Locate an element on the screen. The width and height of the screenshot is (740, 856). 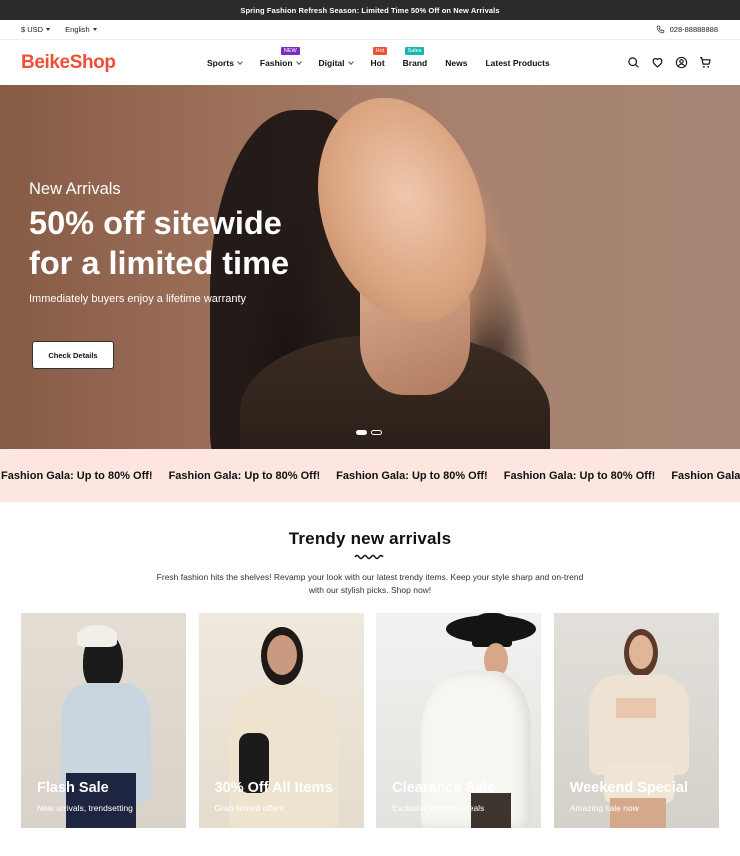
logo: BeikeShop is located at coordinates (68, 63).